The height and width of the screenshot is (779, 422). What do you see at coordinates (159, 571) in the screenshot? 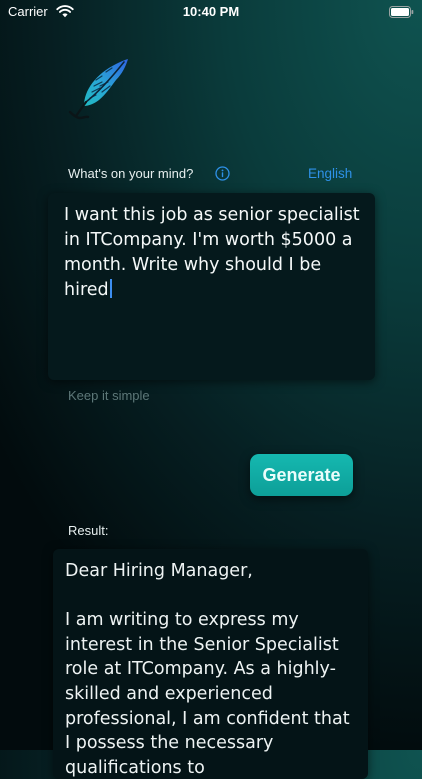
I see `result-greeting: Dear Hiring Manager,` at bounding box center [159, 571].